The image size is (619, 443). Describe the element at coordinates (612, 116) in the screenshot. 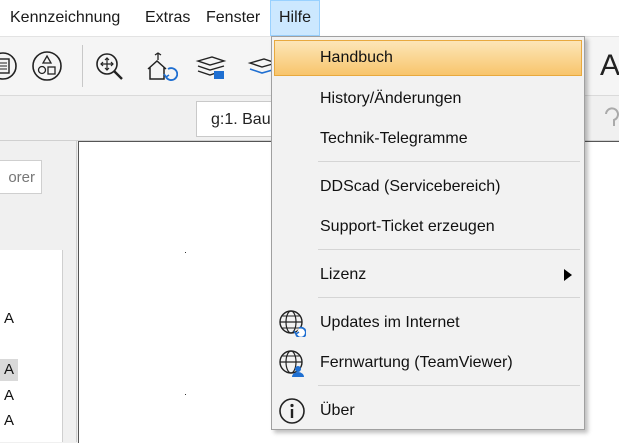

I see `help-cursor-icon` at that location.